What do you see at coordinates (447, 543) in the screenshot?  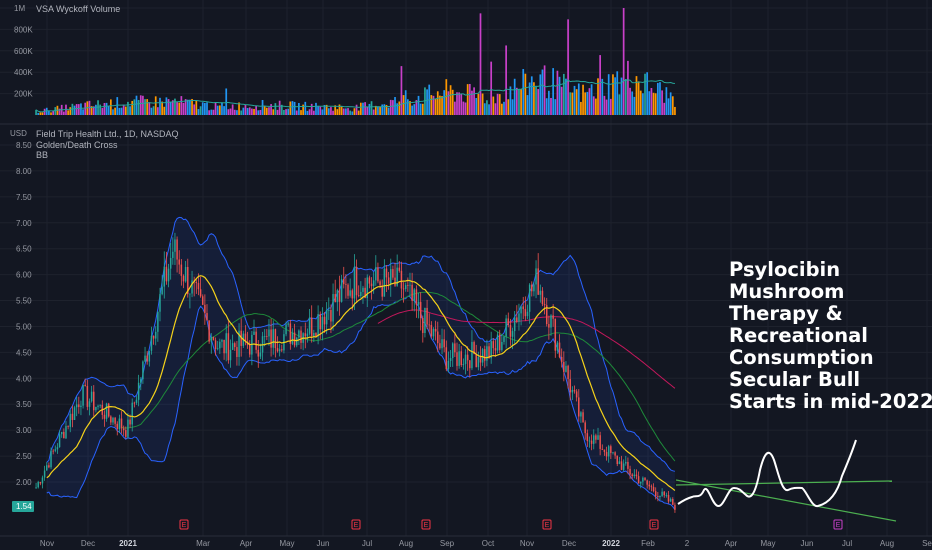 I see `x-axis-label: Sep` at bounding box center [447, 543].